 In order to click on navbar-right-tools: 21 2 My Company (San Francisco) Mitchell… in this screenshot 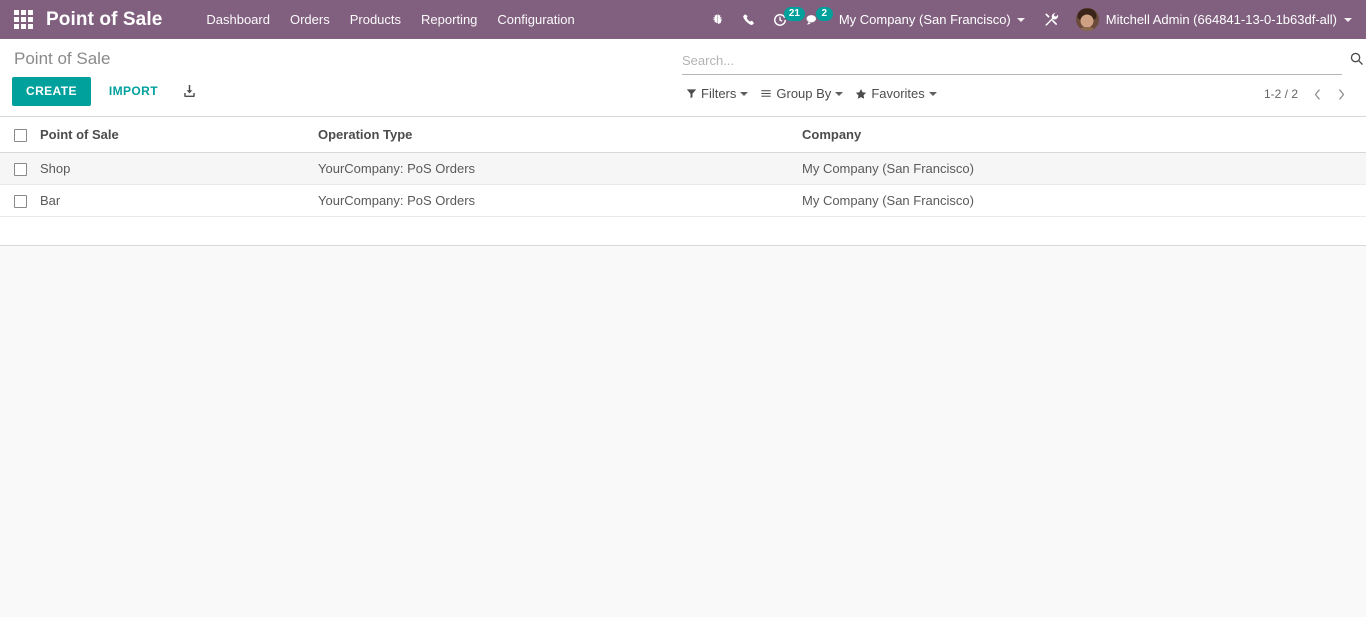, I will do `click(1030, 19)`.